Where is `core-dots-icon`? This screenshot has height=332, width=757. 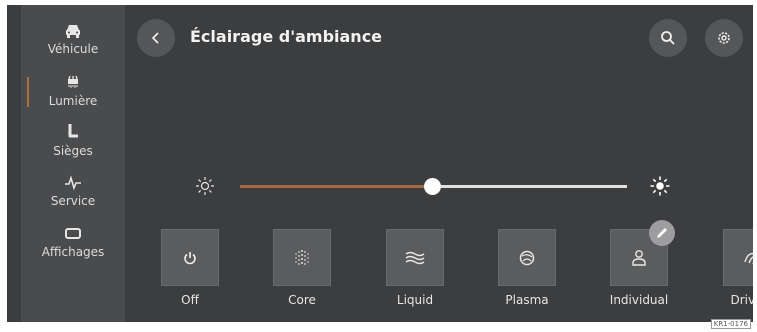 core-dots-icon is located at coordinates (302, 257).